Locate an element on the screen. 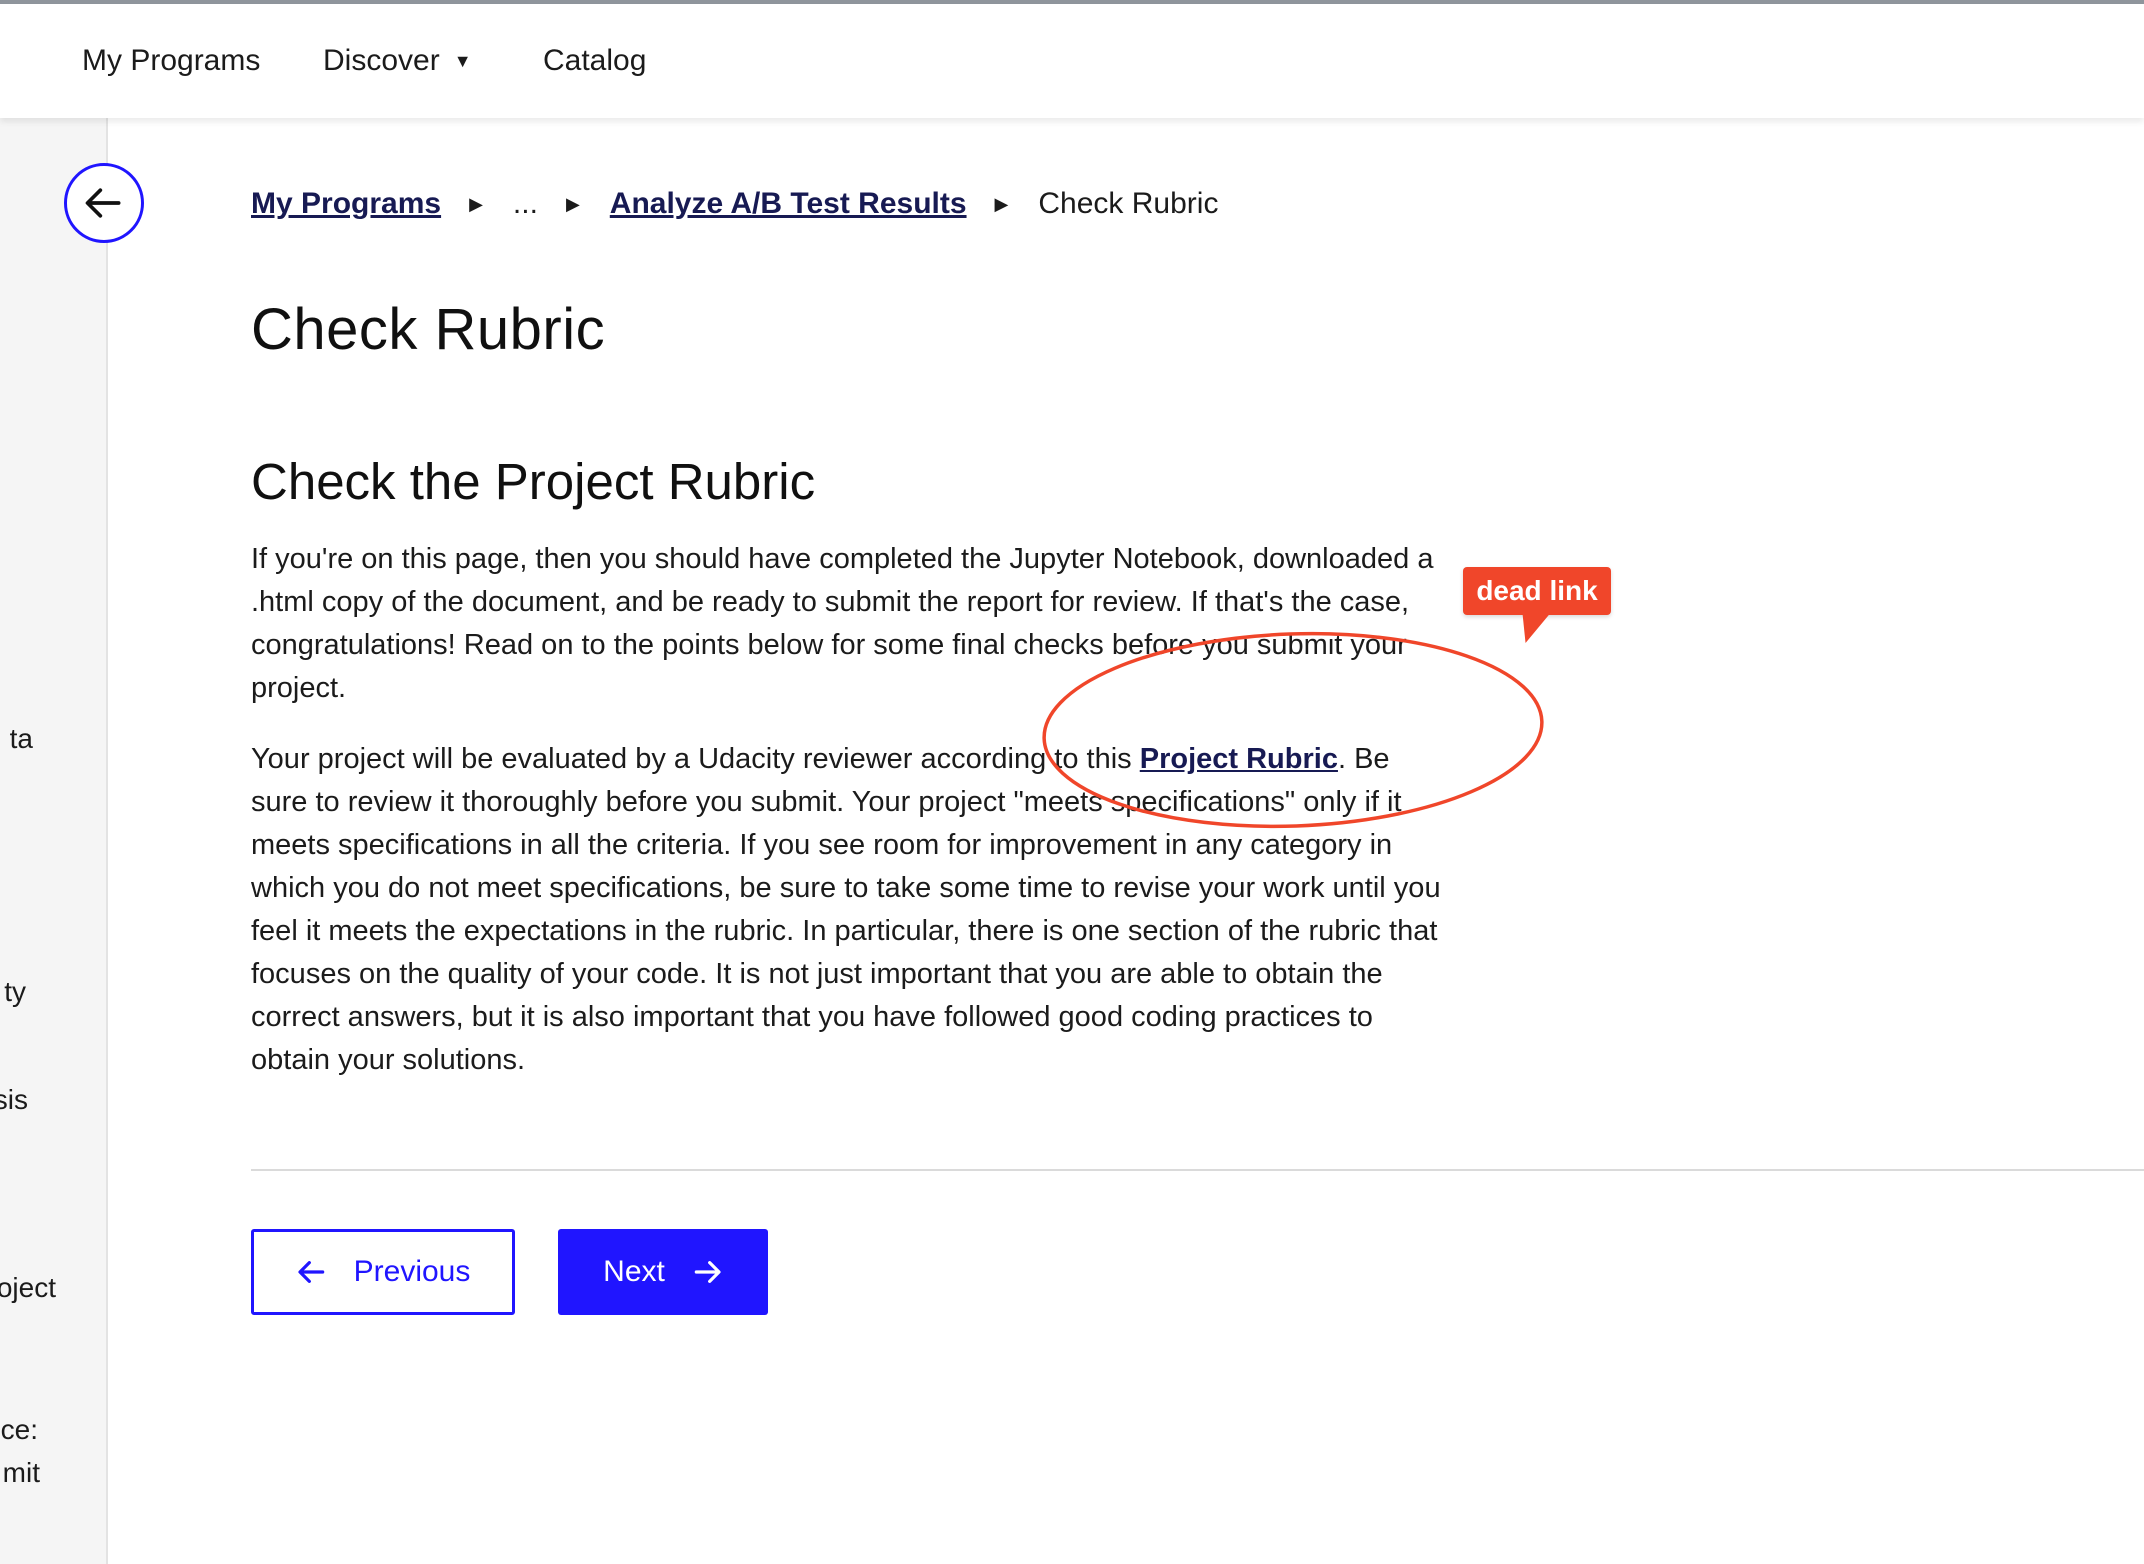  back-button is located at coordinates (104, 203).